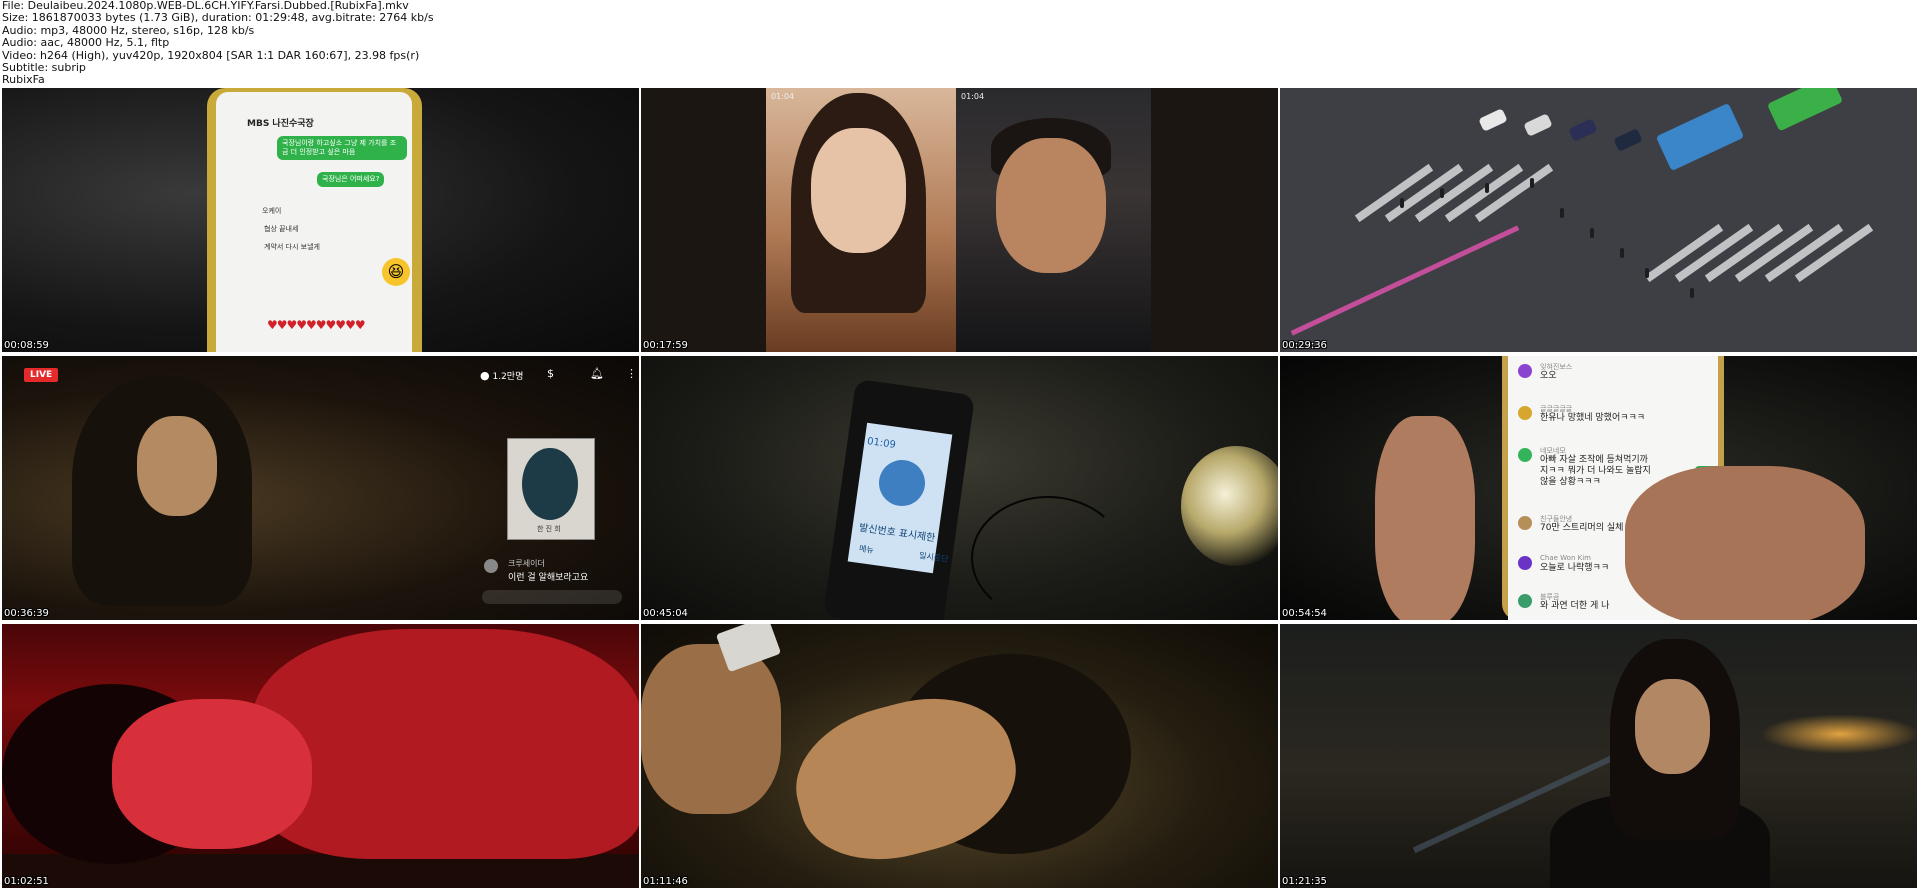 Image resolution: width=1920 pixels, height=889 pixels. I want to click on call-time-left: 01:04, so click(783, 96).